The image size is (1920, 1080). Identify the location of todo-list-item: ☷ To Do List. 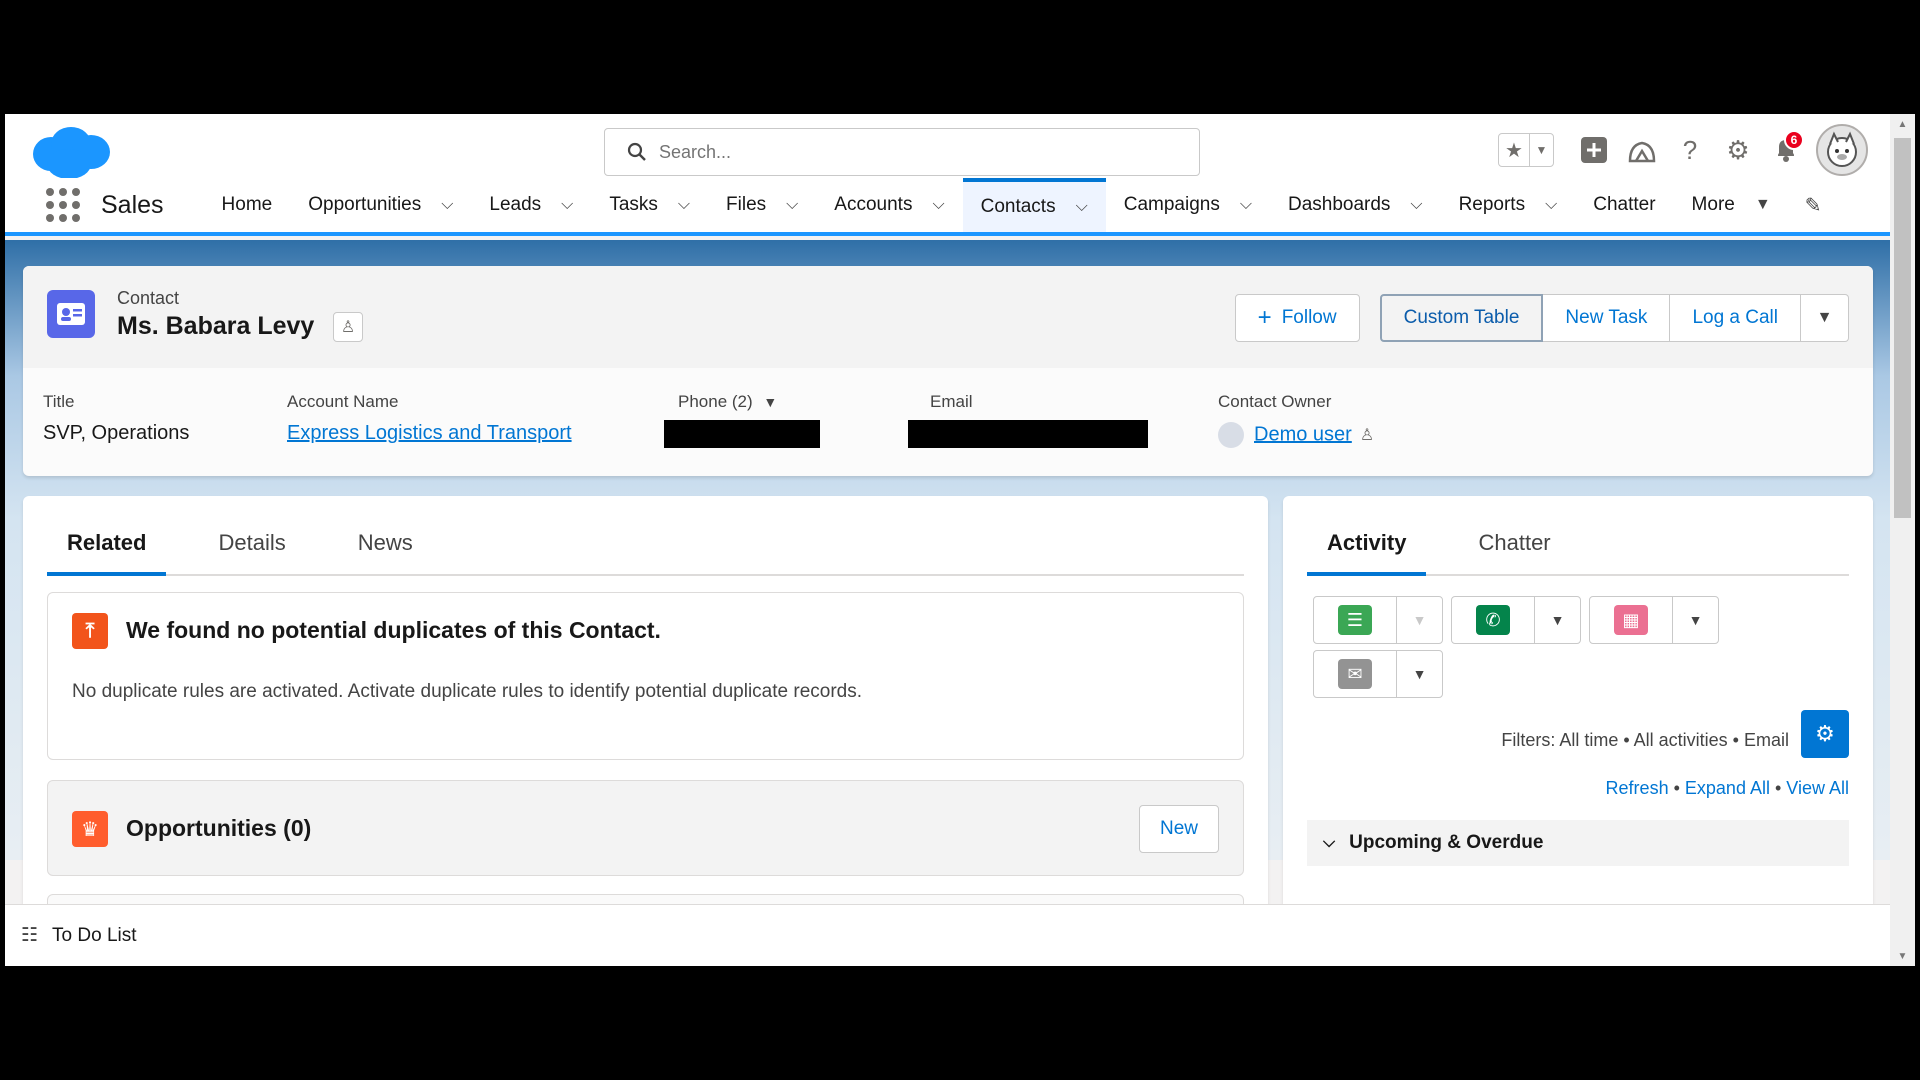
(79, 935).